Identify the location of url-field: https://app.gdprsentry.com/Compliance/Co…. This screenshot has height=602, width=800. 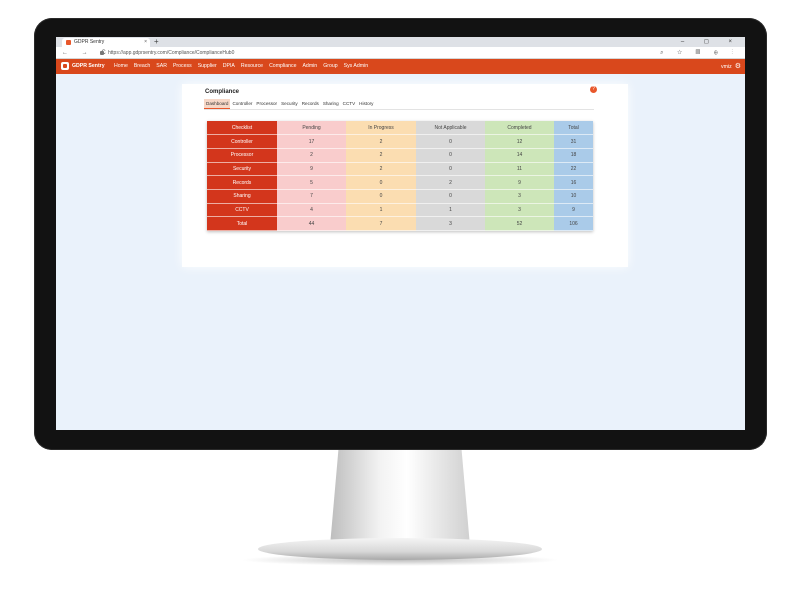
(167, 53).